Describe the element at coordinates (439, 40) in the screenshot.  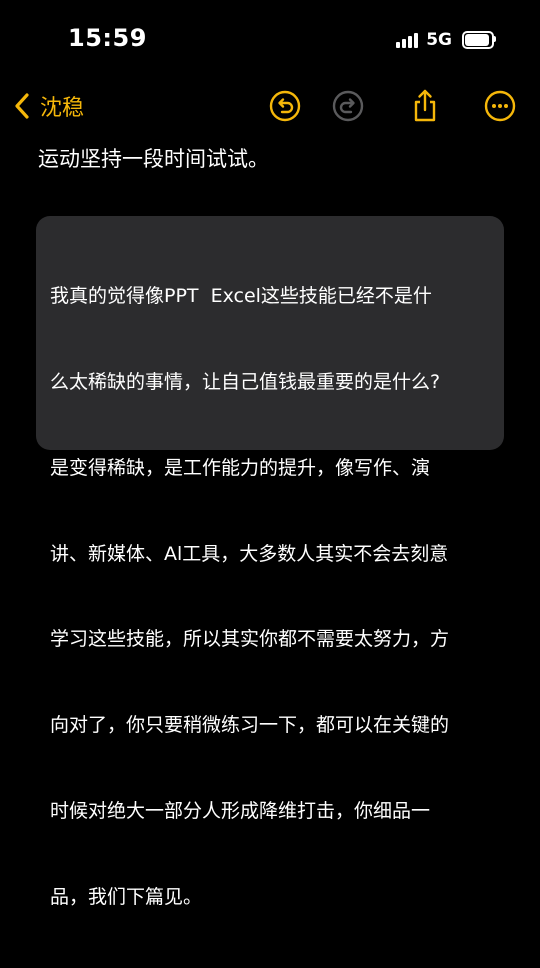
I see `network-type-label: 5G` at that location.